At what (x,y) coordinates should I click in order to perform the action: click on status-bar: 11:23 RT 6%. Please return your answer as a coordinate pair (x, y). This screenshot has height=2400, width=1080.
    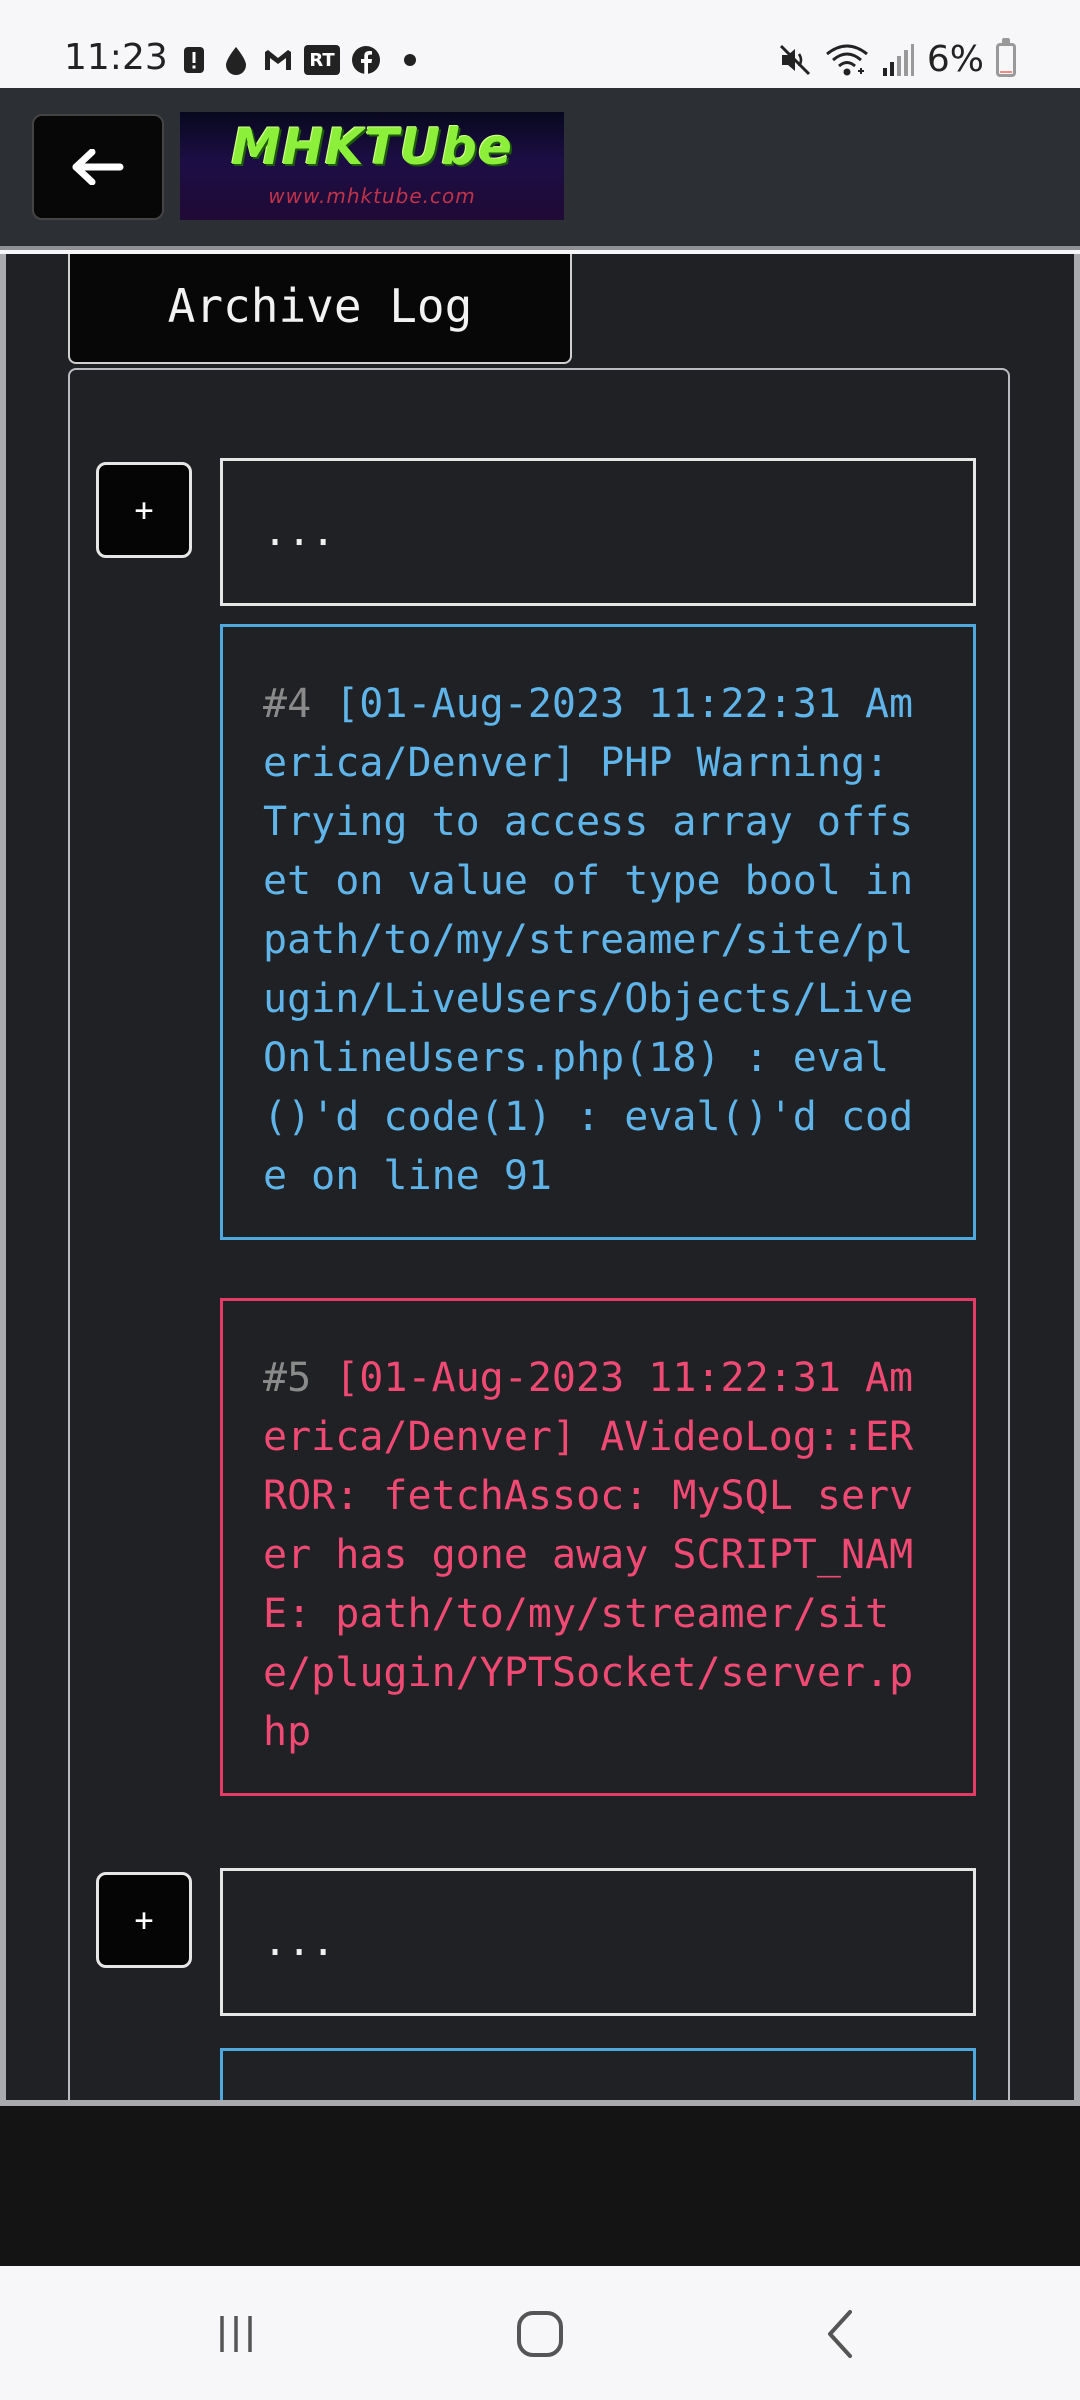
    Looking at the image, I should click on (540, 44).